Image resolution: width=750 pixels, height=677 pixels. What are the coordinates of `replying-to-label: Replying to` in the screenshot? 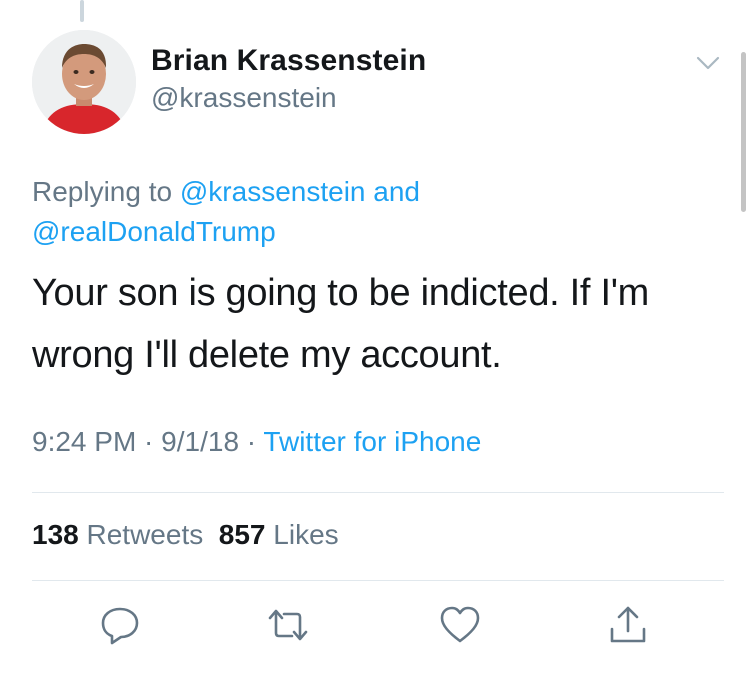 It's located at (106, 191).